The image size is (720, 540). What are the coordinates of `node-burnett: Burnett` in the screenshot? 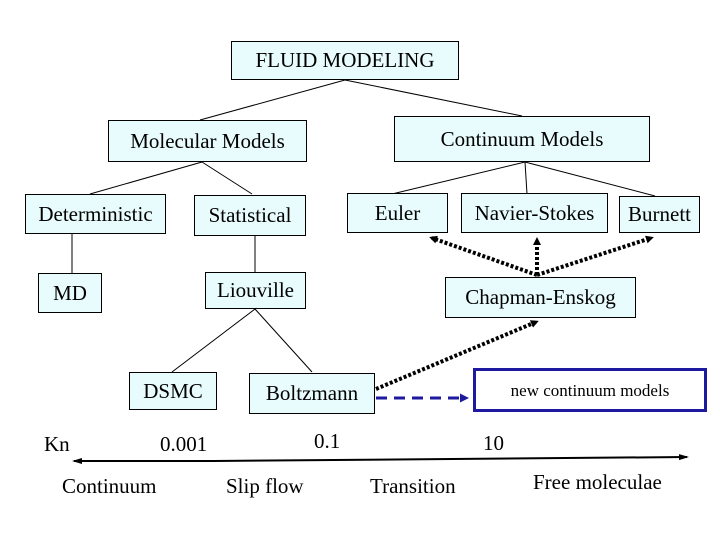 It's located at (659, 214).